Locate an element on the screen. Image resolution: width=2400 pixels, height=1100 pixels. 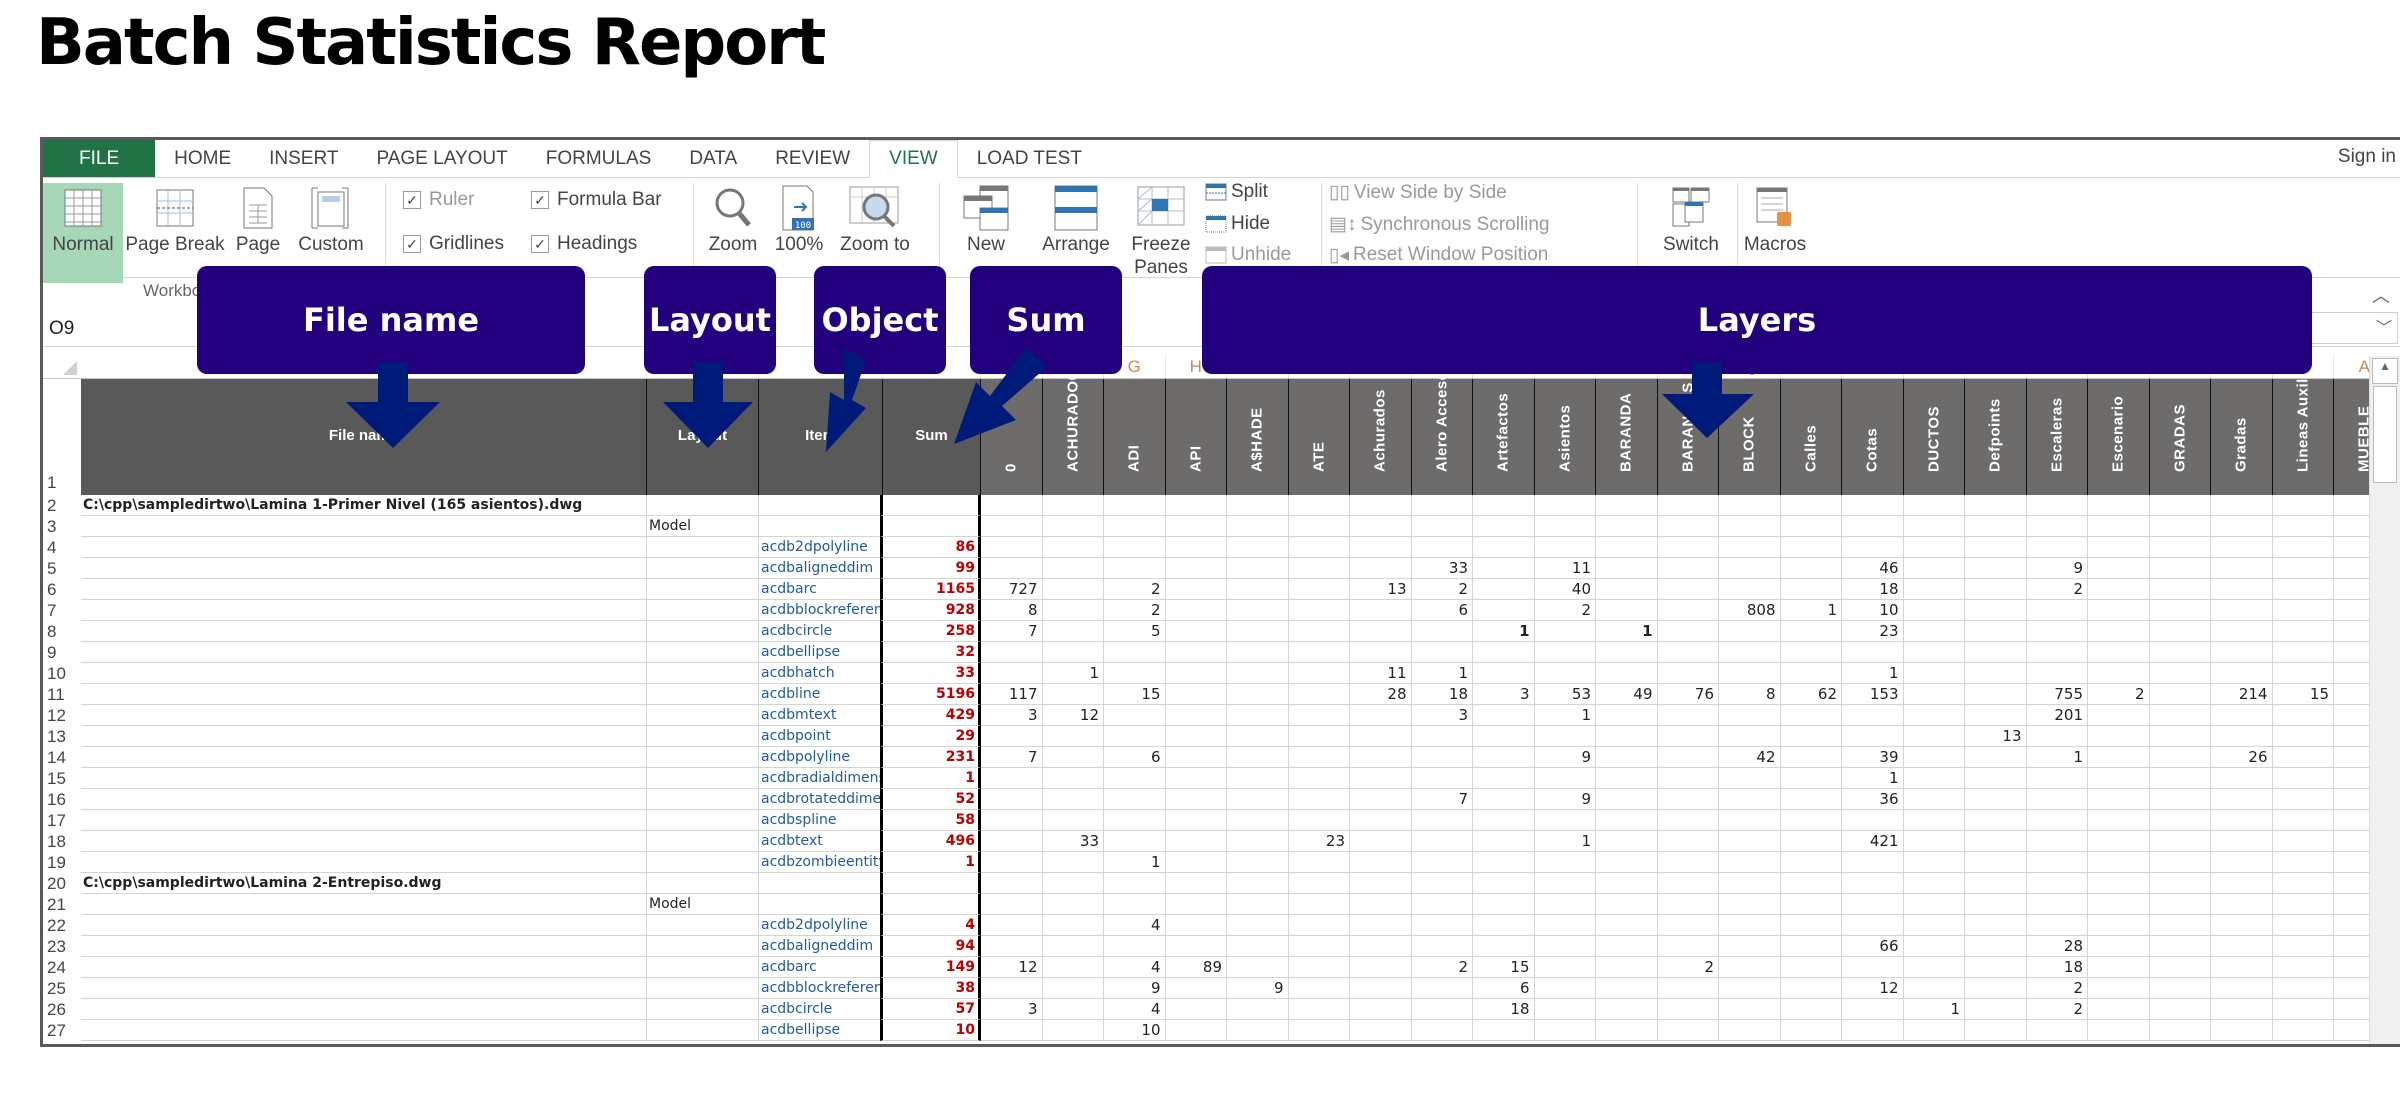
layer-count-cell: 23 is located at coordinates (1319, 841).